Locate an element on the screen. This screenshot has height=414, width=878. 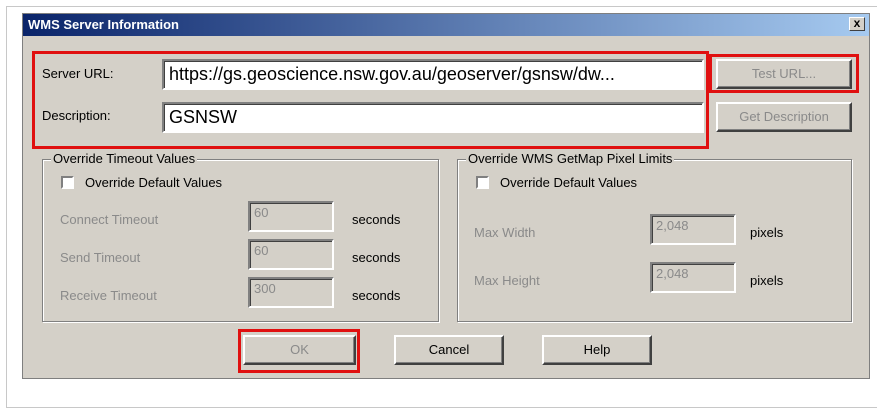
timeout-override-checkbox is located at coordinates (67, 182).